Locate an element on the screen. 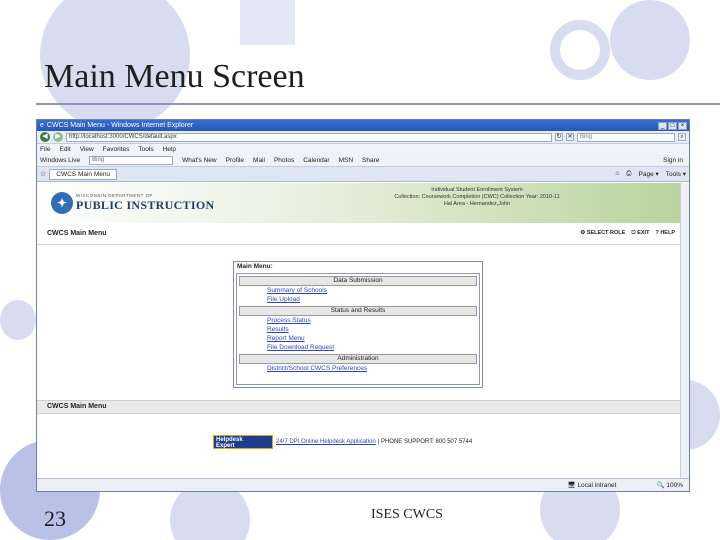 This screenshot has width=720, height=540. footer-title-bar: CWCS Main Menu is located at coordinates (359, 407).